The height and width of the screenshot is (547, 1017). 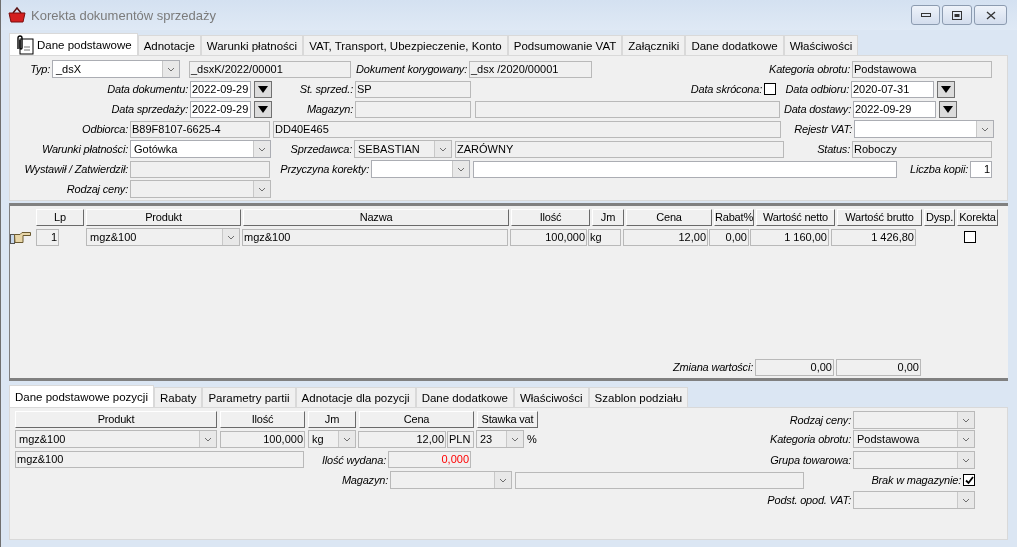 What do you see at coordinates (734, 217) in the screenshot?
I see `column-header: Rabat%` at bounding box center [734, 217].